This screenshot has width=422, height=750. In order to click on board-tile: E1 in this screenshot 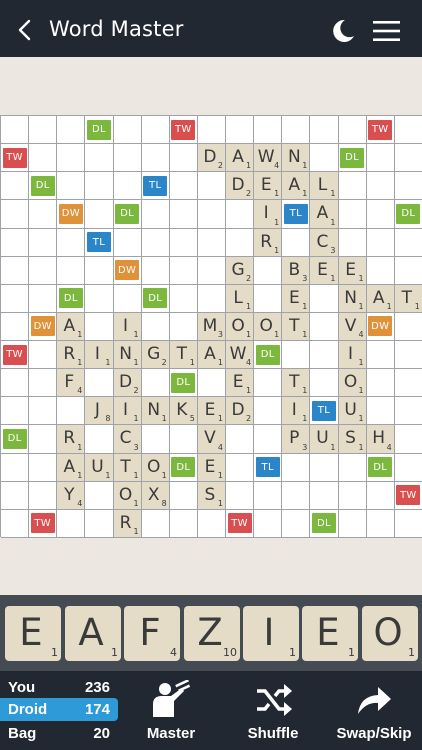, I will do `click(324, 270)`.